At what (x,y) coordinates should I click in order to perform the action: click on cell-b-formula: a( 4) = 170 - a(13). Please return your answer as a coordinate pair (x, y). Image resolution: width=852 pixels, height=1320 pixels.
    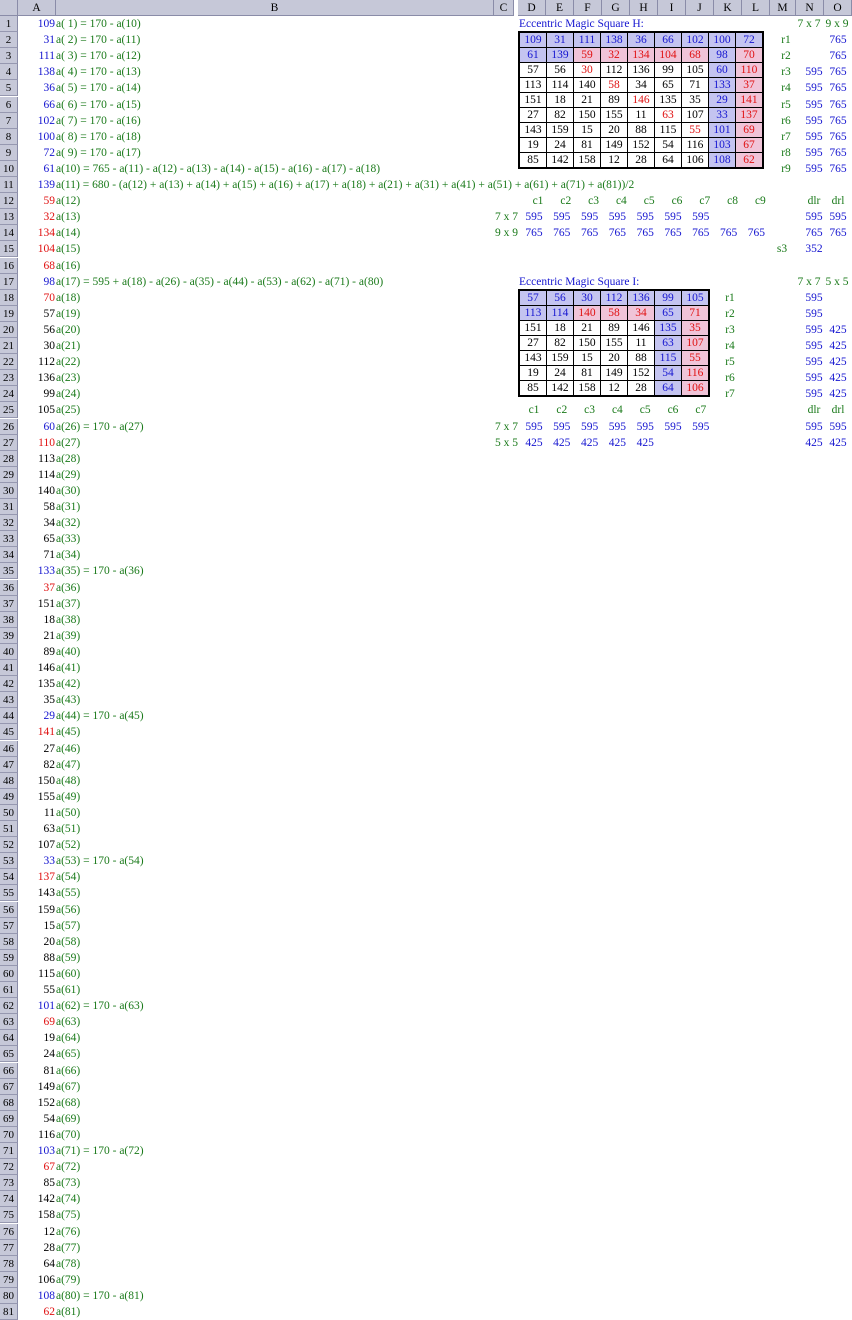
    Looking at the image, I should click on (98, 72).